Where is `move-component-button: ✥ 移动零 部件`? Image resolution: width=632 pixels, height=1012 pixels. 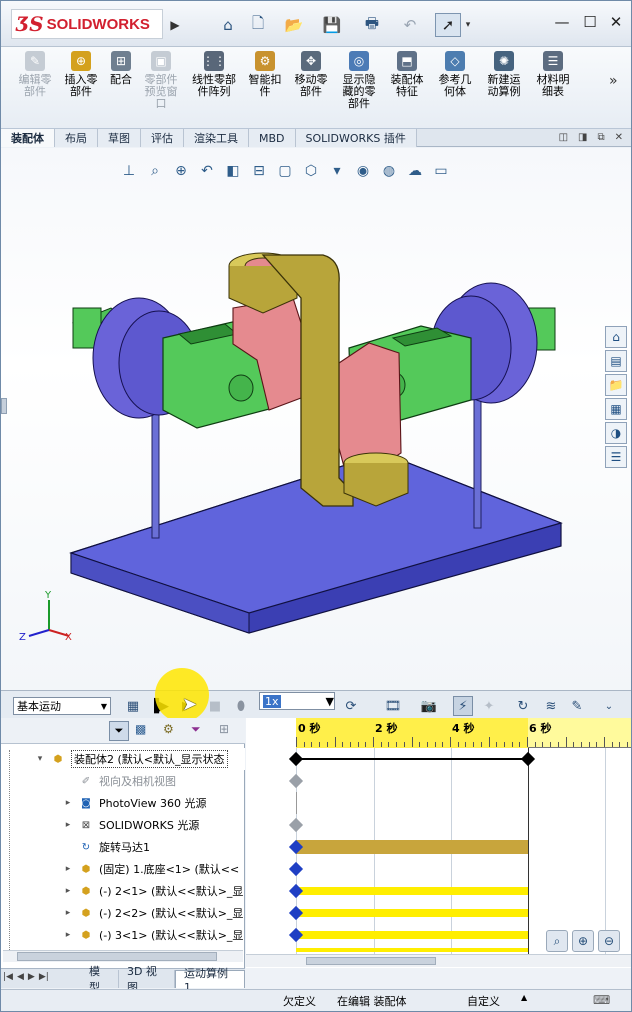
move-component-button: ✥ 移动零 部件 is located at coordinates (311, 74).